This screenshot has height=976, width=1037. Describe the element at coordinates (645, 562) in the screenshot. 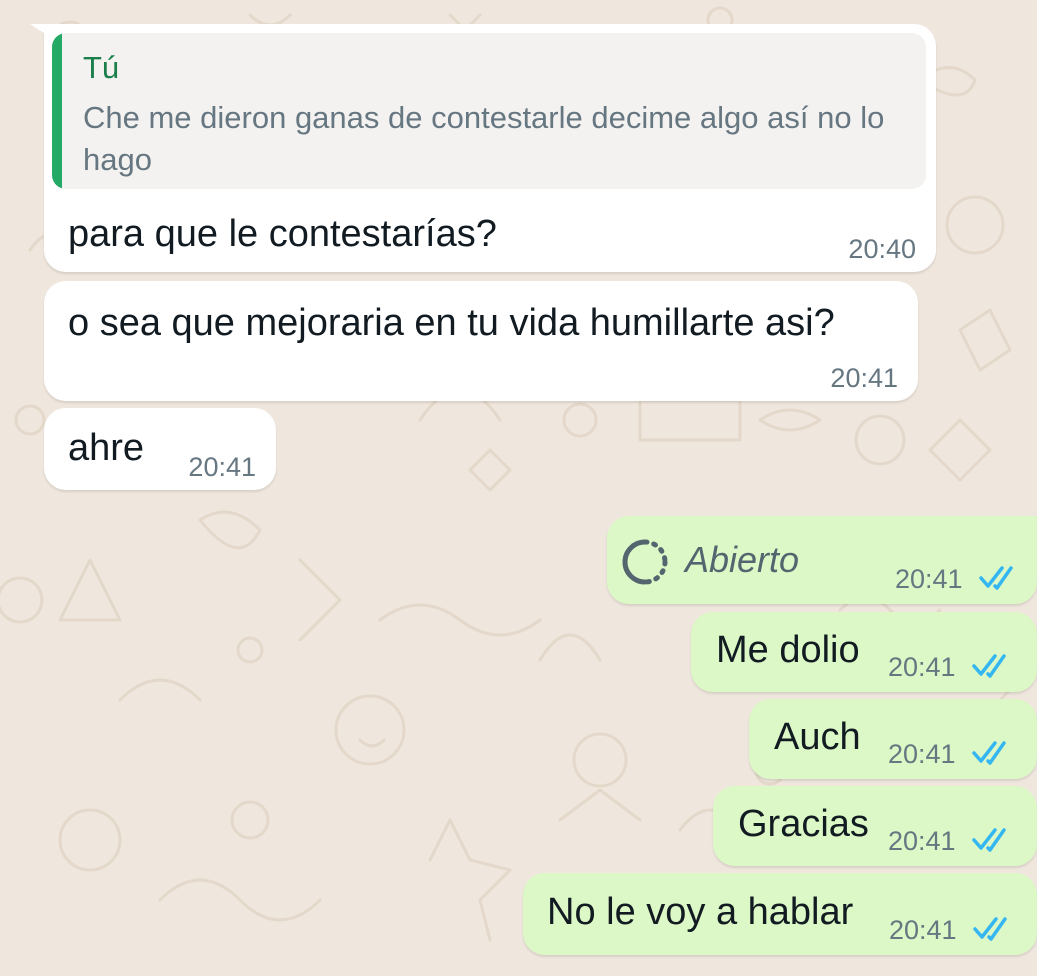

I see `status-ring-icon` at that location.